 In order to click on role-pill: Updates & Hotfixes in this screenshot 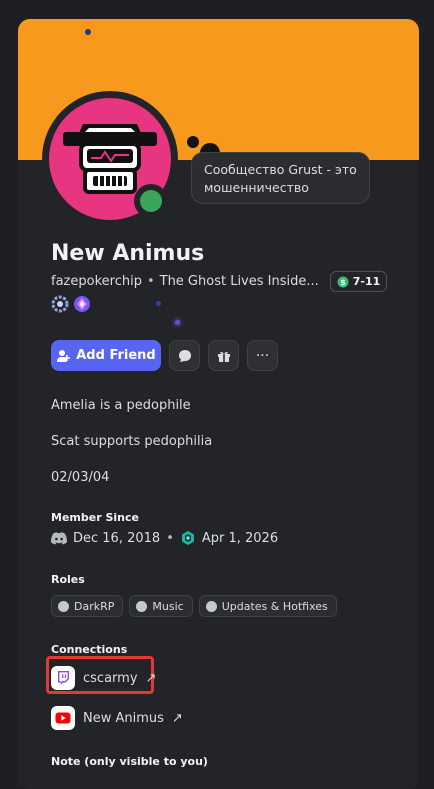, I will do `click(267, 606)`.